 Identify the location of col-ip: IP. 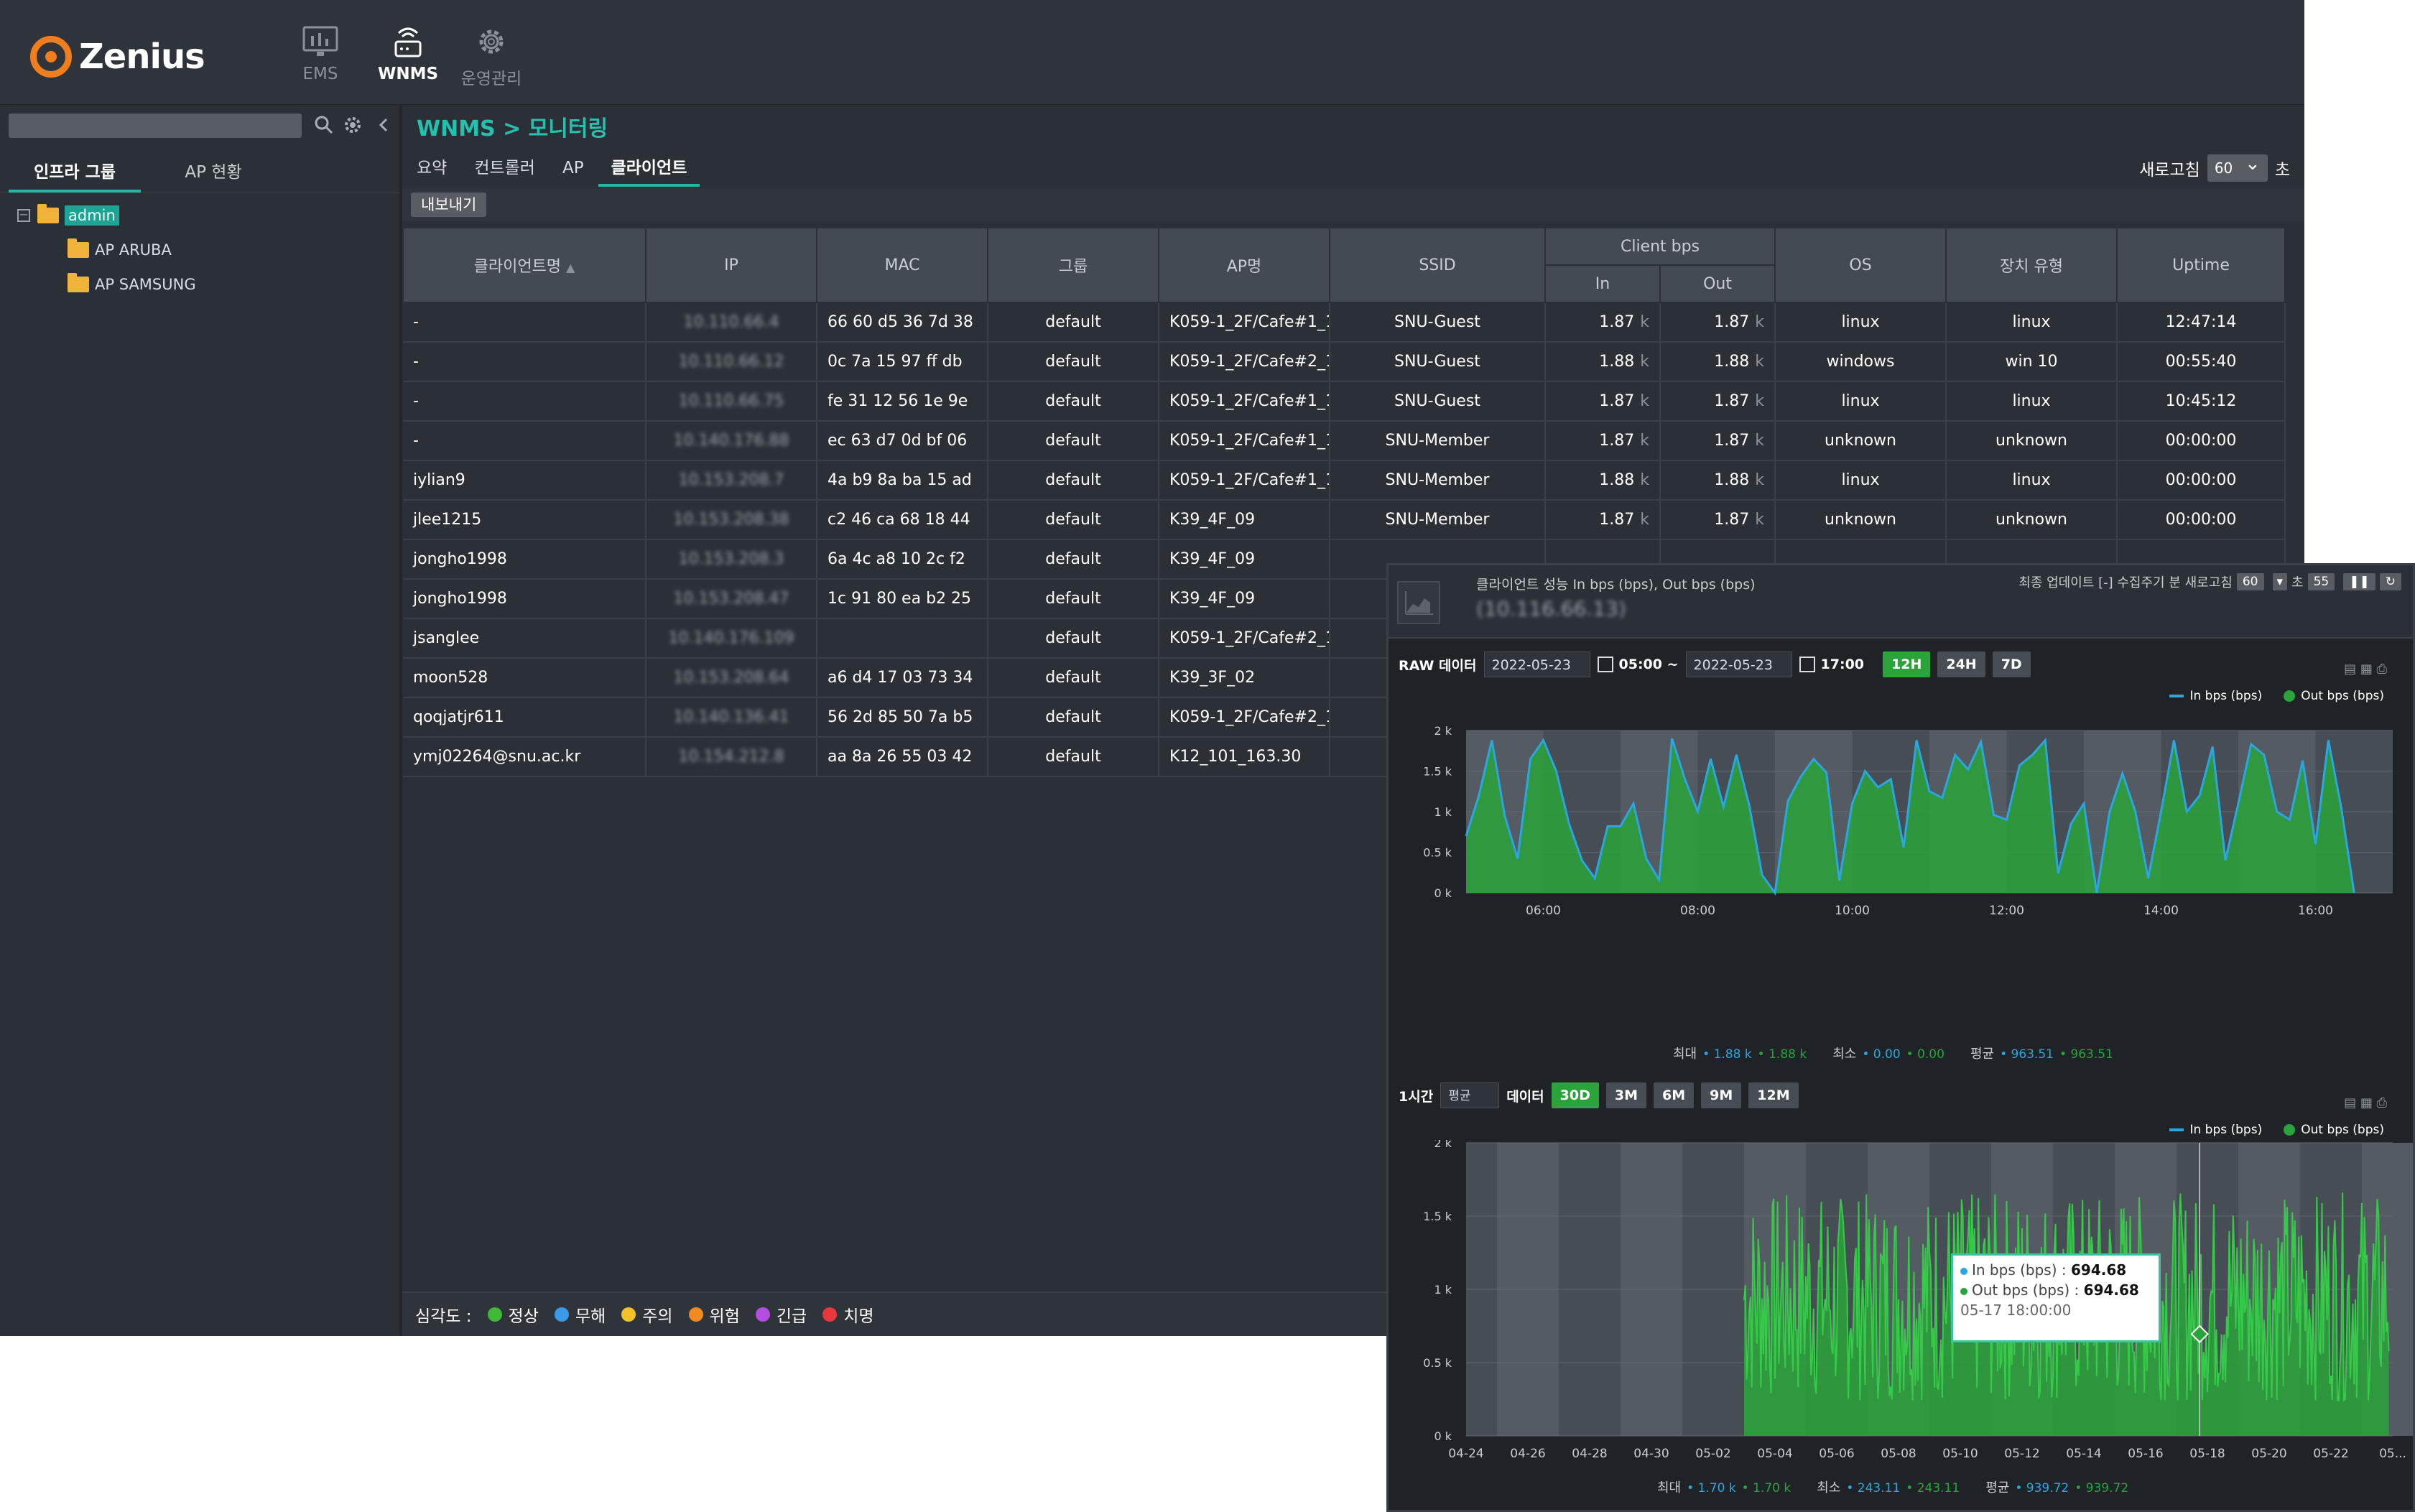
(731, 265).